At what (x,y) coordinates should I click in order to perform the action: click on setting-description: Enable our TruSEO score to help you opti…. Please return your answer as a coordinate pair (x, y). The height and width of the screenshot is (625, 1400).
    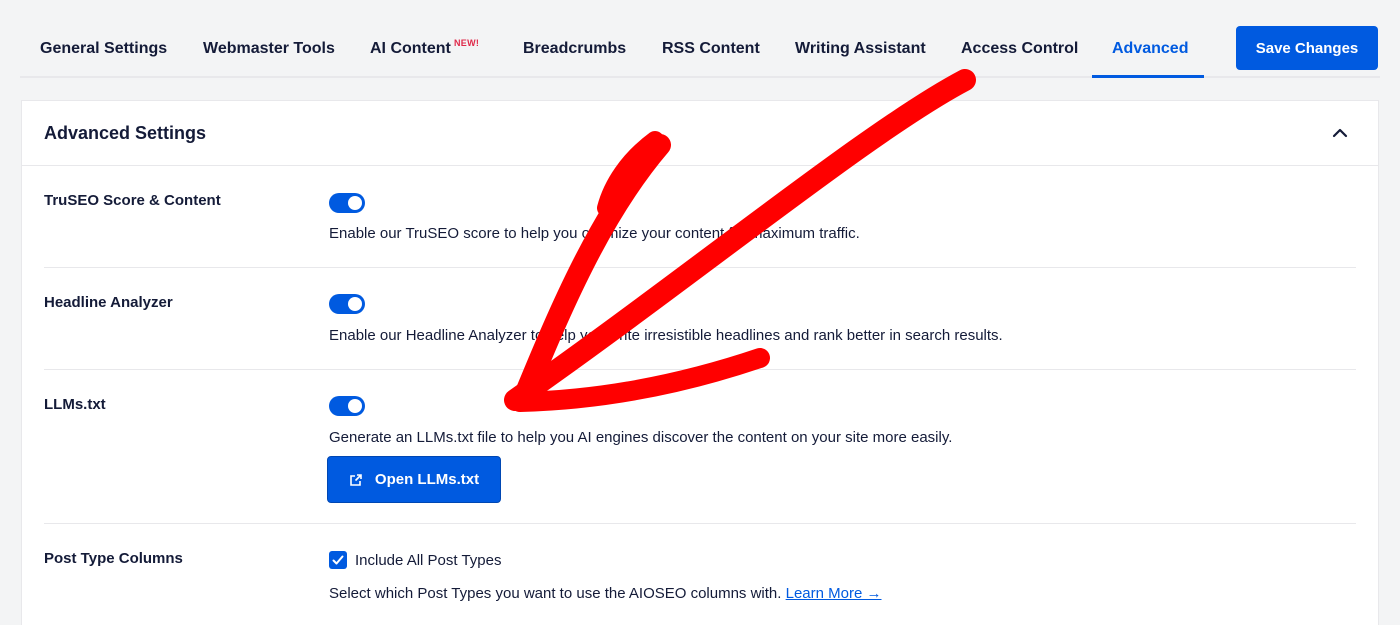
    Looking at the image, I should click on (594, 233).